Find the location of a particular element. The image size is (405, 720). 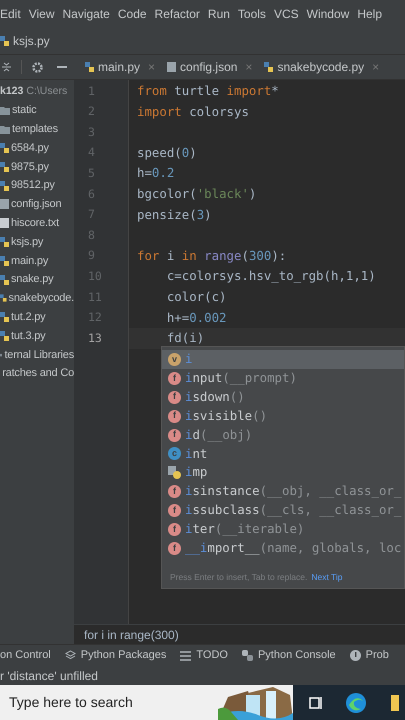

tree-item: tut.2.py is located at coordinates (37, 317).